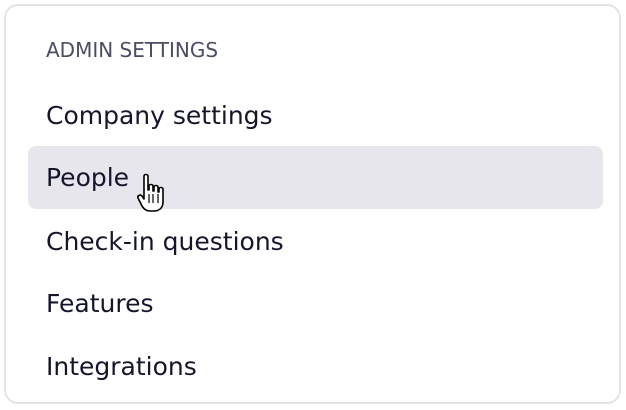 The height and width of the screenshot is (410, 626). What do you see at coordinates (159, 115) in the screenshot?
I see `menu-item-label: Company settings` at bounding box center [159, 115].